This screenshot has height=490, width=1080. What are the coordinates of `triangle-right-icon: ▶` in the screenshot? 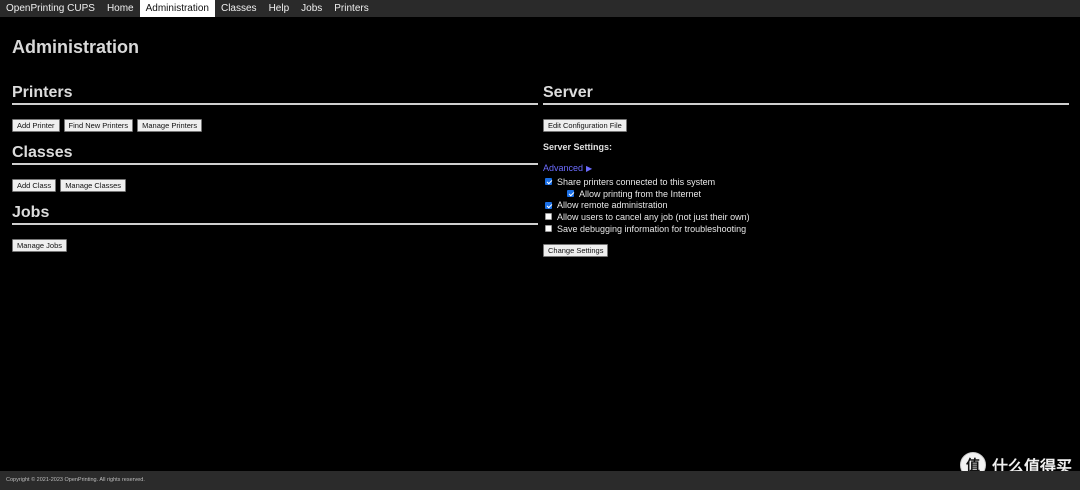 It's located at (589, 168).